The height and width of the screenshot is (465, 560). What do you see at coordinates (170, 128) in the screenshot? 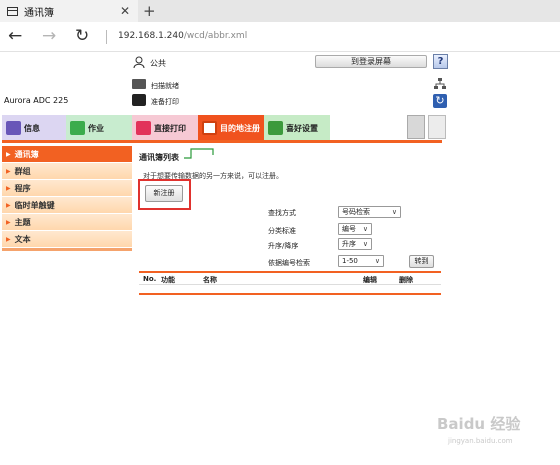
I see `tab-label: 直接打印` at bounding box center [170, 128].